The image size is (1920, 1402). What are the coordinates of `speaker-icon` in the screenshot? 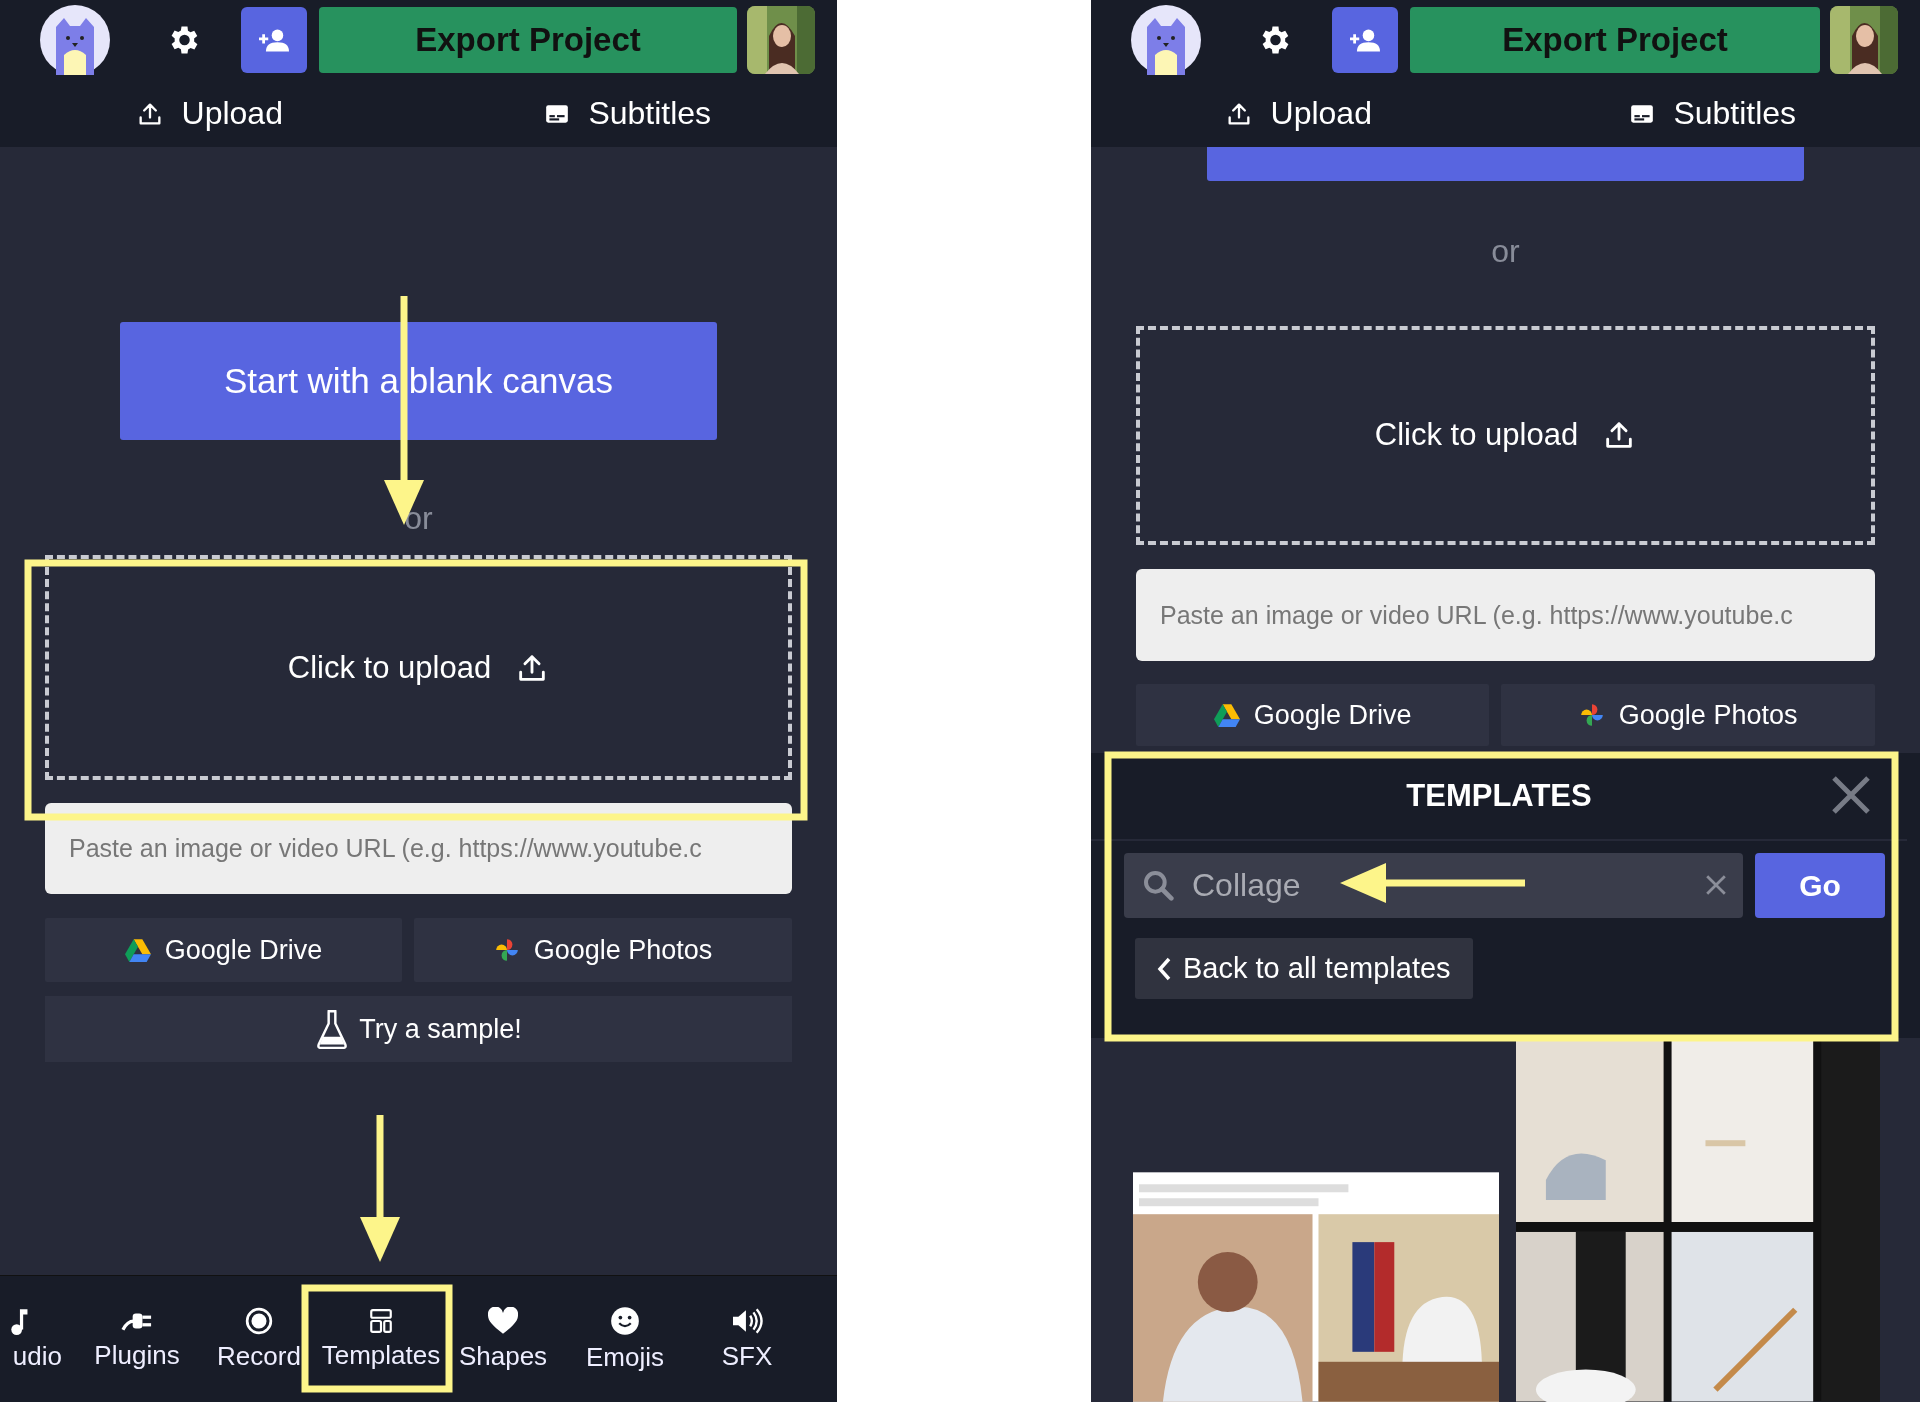 It's located at (747, 1320).